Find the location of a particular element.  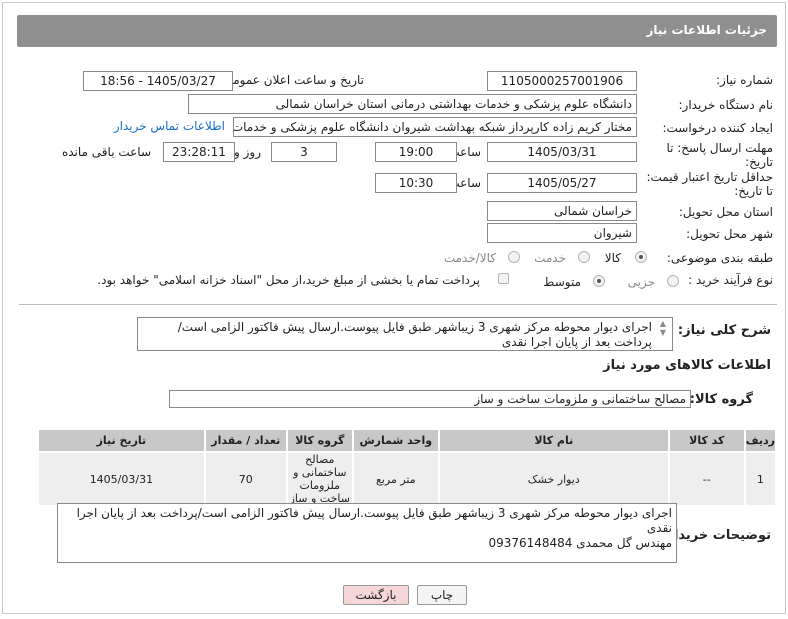

cell-need-date: 1405/03/31 is located at coordinates (121, 479).